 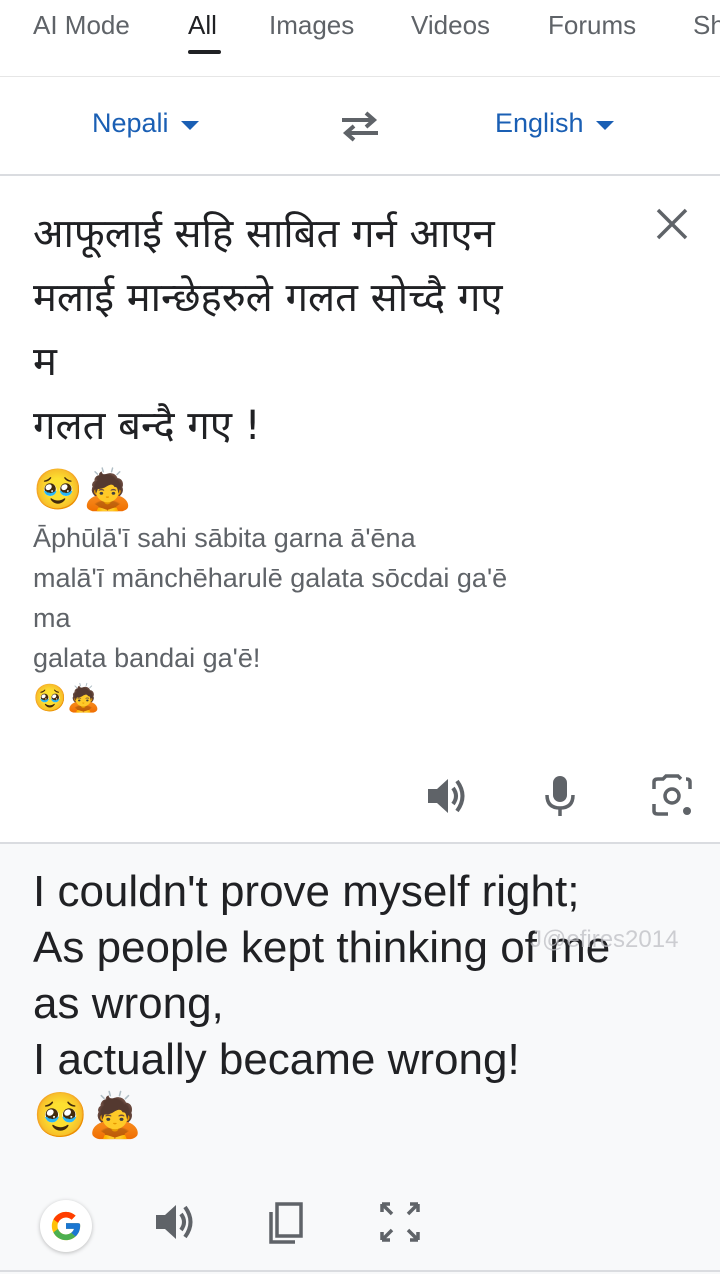 I want to click on close-icon, so click(x=672, y=224).